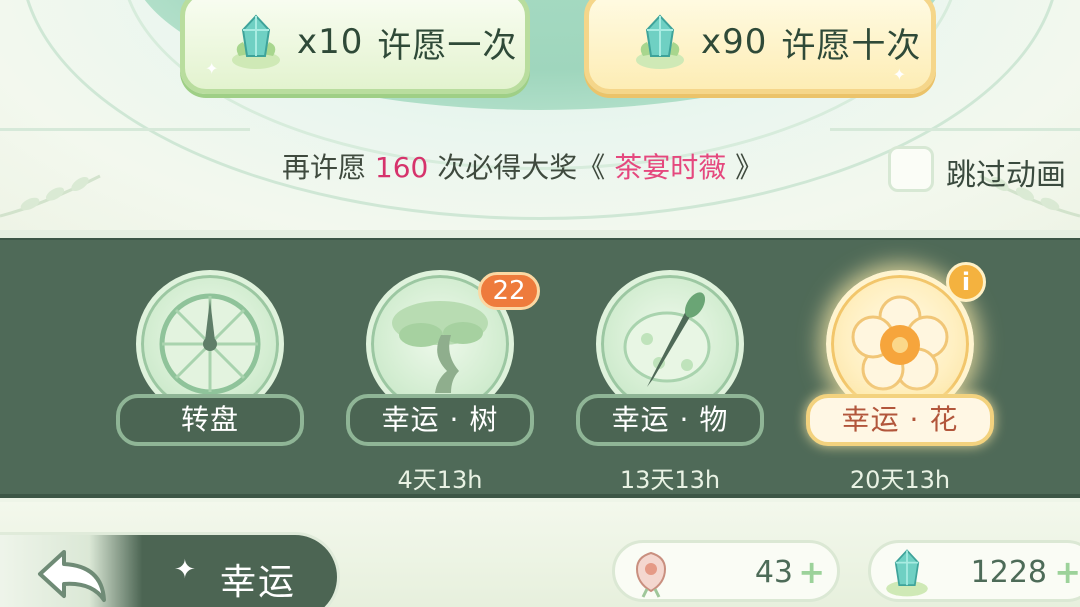  Describe the element at coordinates (50, 196) in the screenshot. I see `vine-decoration-icon` at that location.